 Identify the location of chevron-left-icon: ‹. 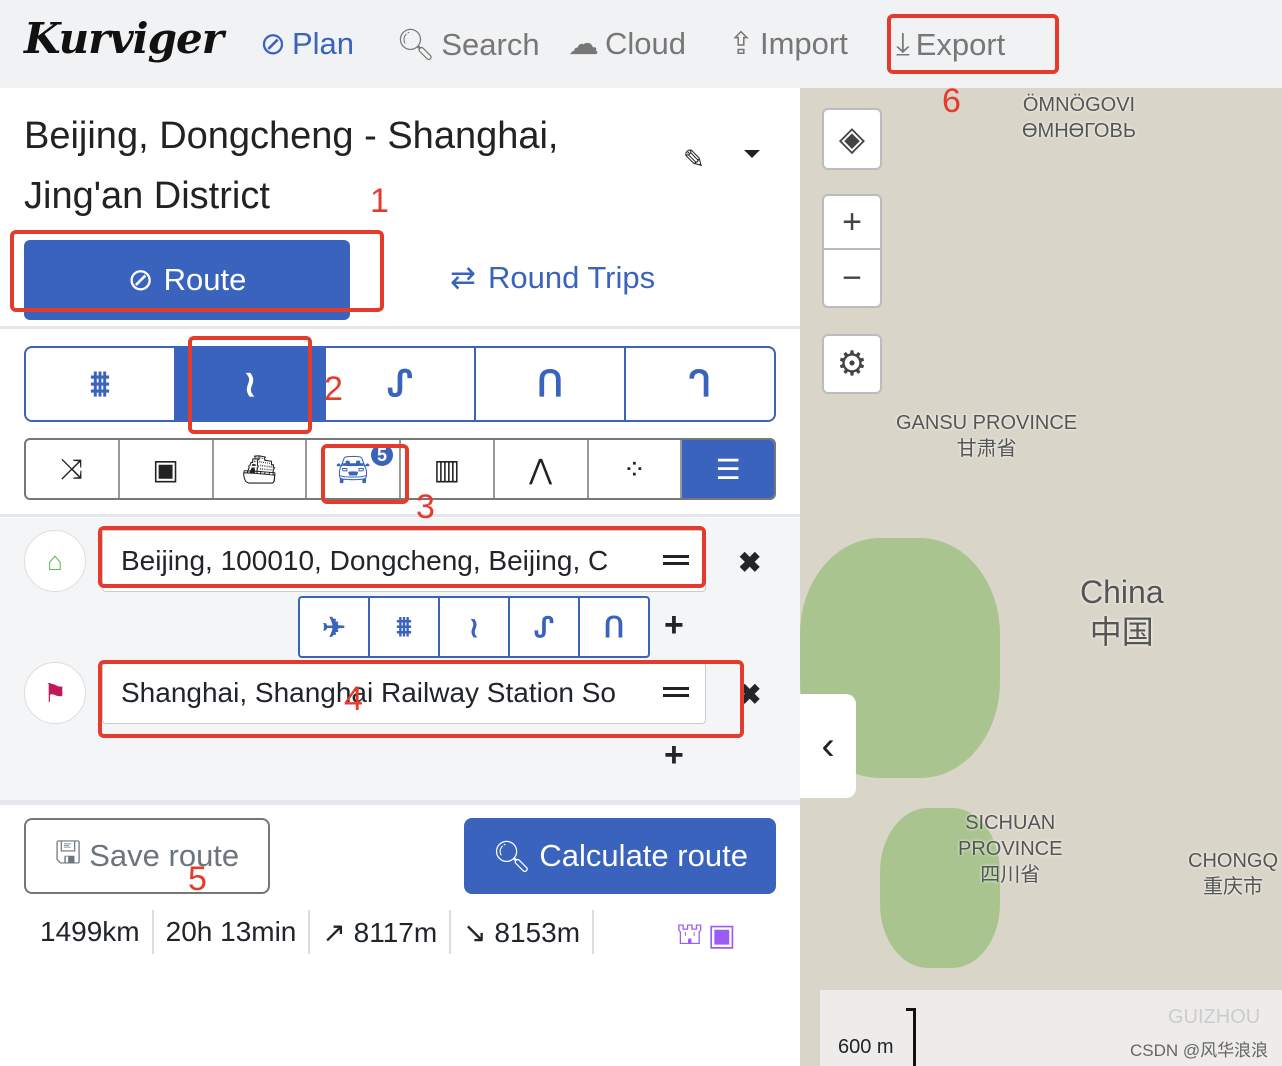
(828, 745).